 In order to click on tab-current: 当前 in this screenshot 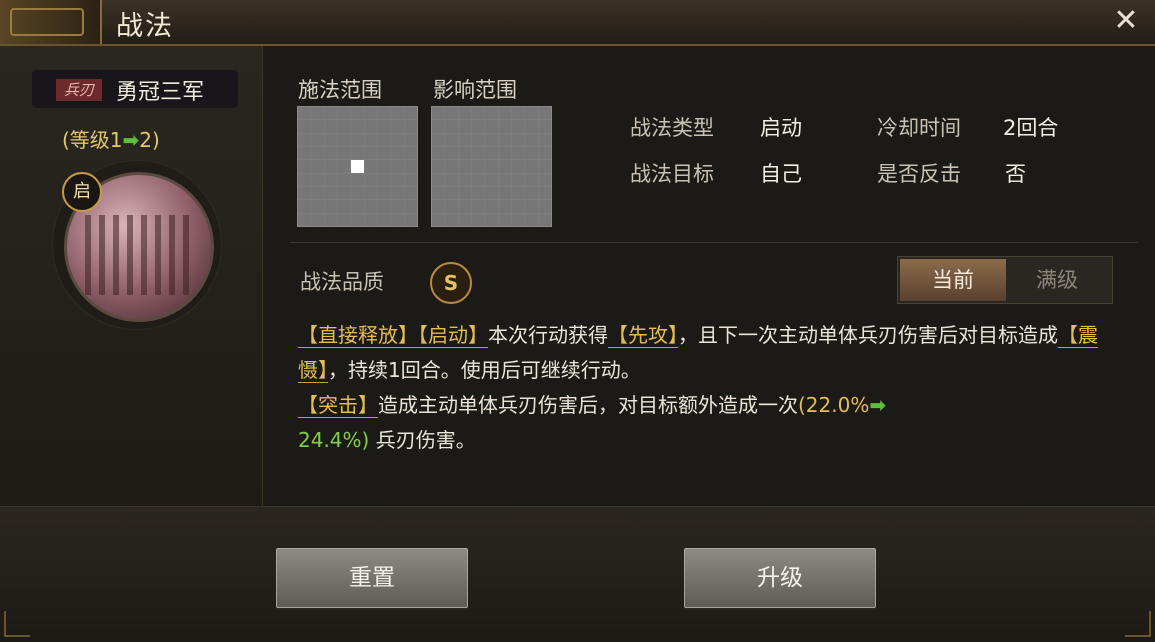, I will do `click(953, 280)`.